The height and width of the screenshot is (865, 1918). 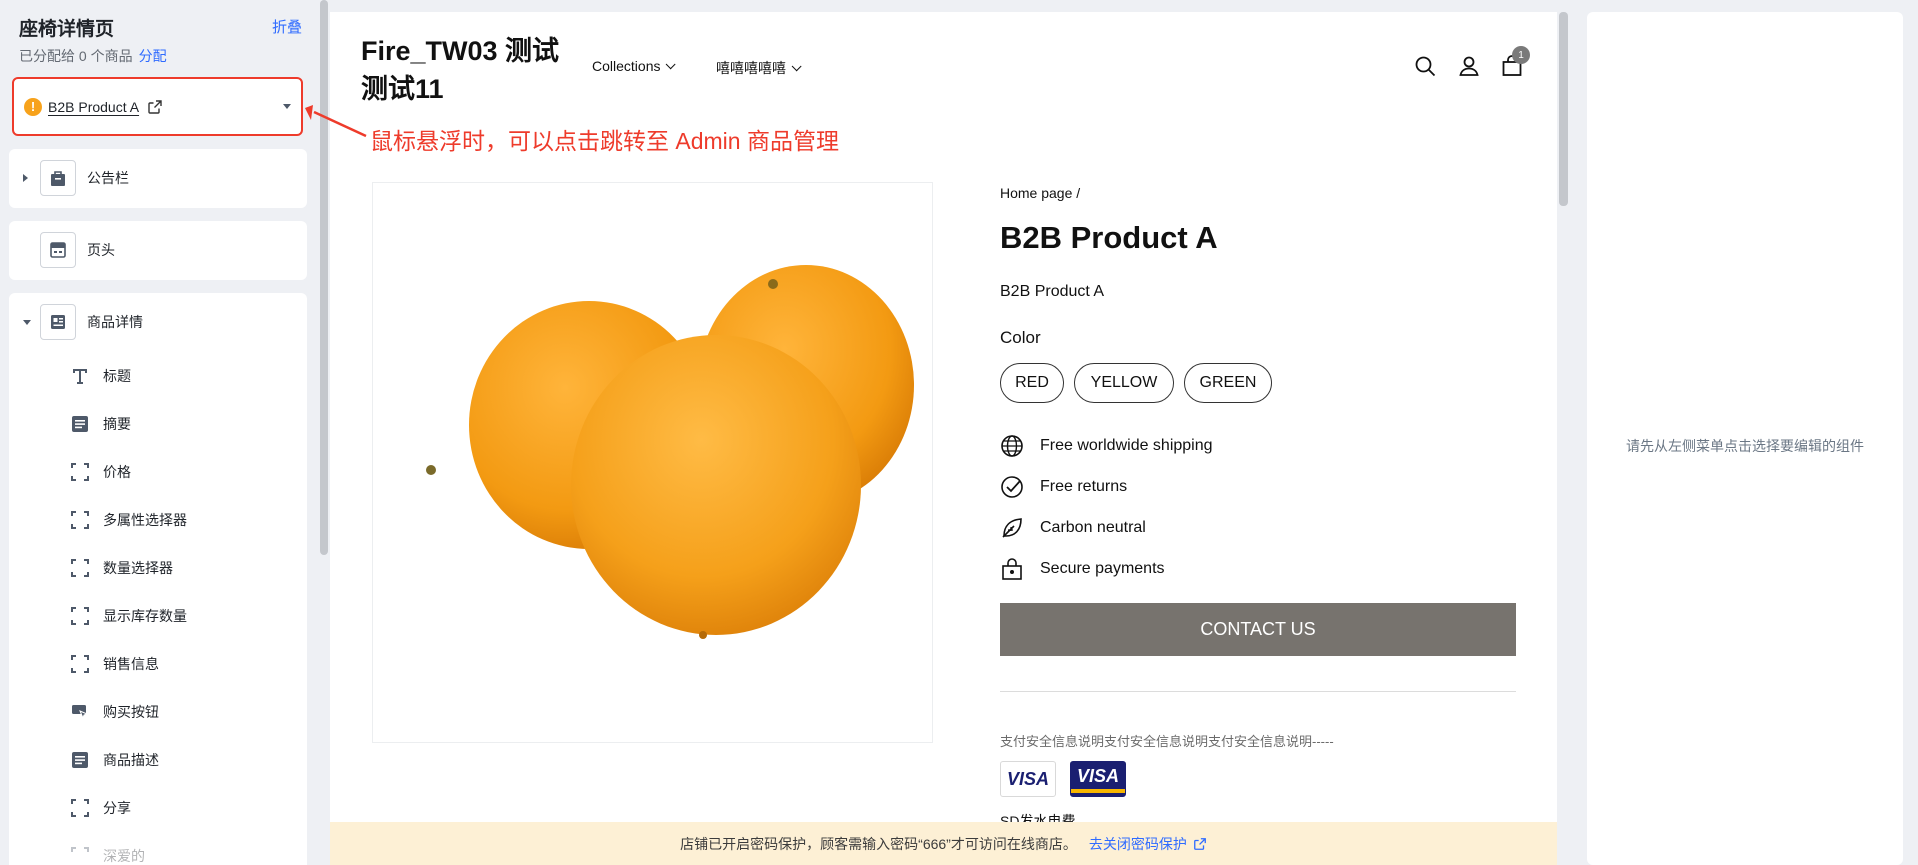 I want to click on component-label: 标题, so click(x=117, y=376).